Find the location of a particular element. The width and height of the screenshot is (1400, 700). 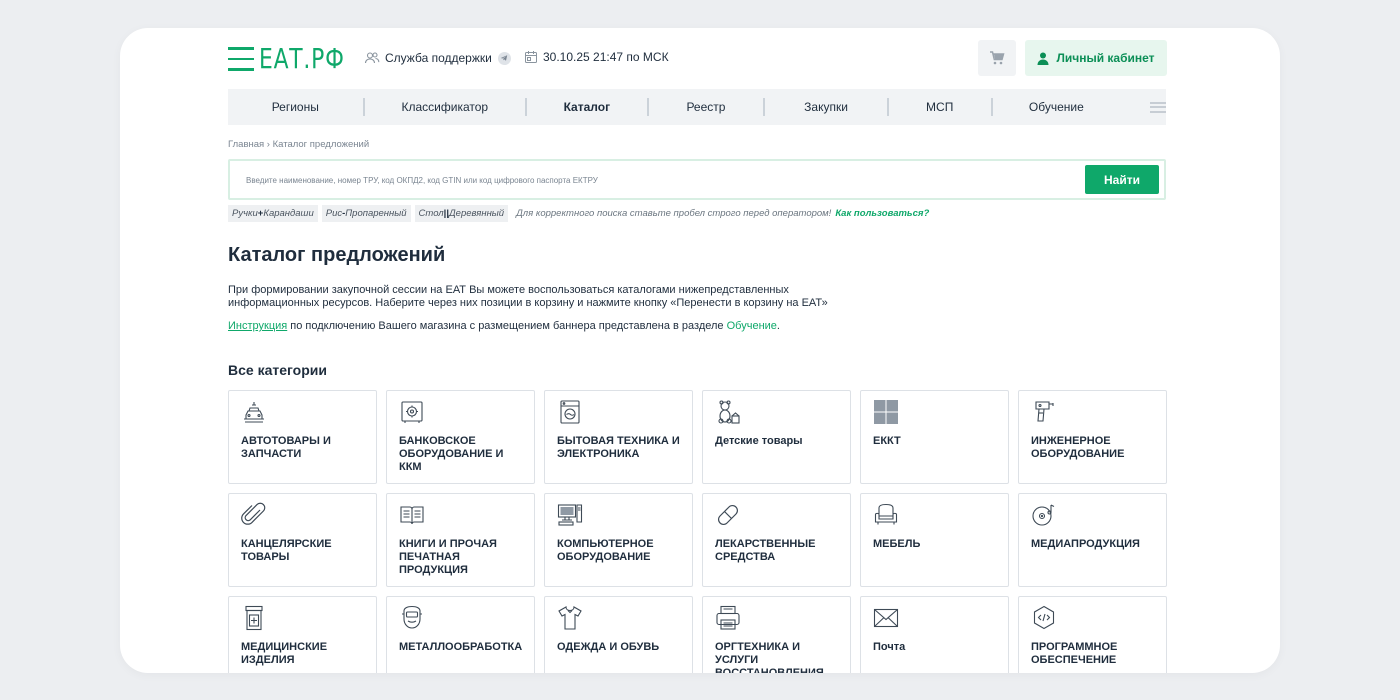

personal-cabinet-button: Личный кабинет is located at coordinates (1096, 58).